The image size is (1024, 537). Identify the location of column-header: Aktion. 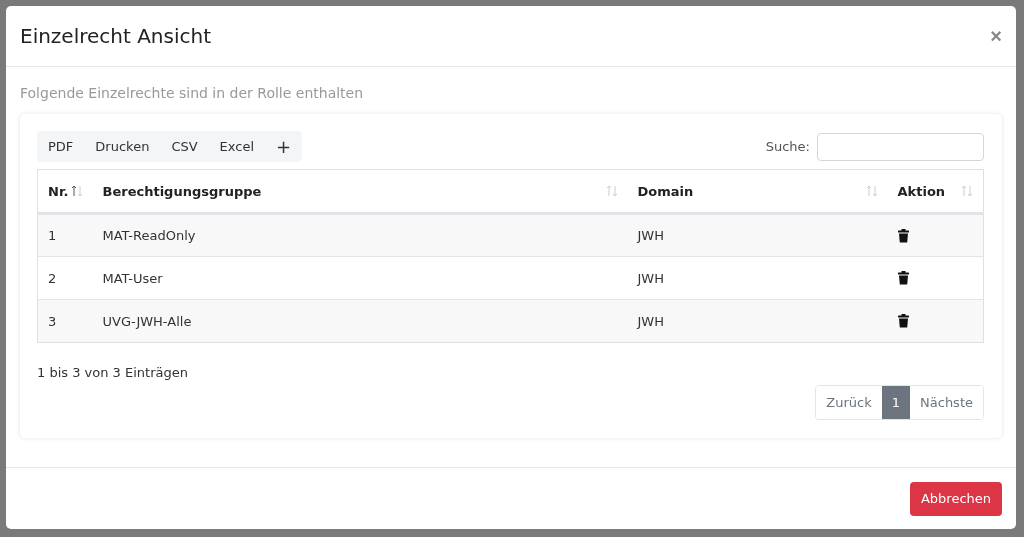
(921, 191).